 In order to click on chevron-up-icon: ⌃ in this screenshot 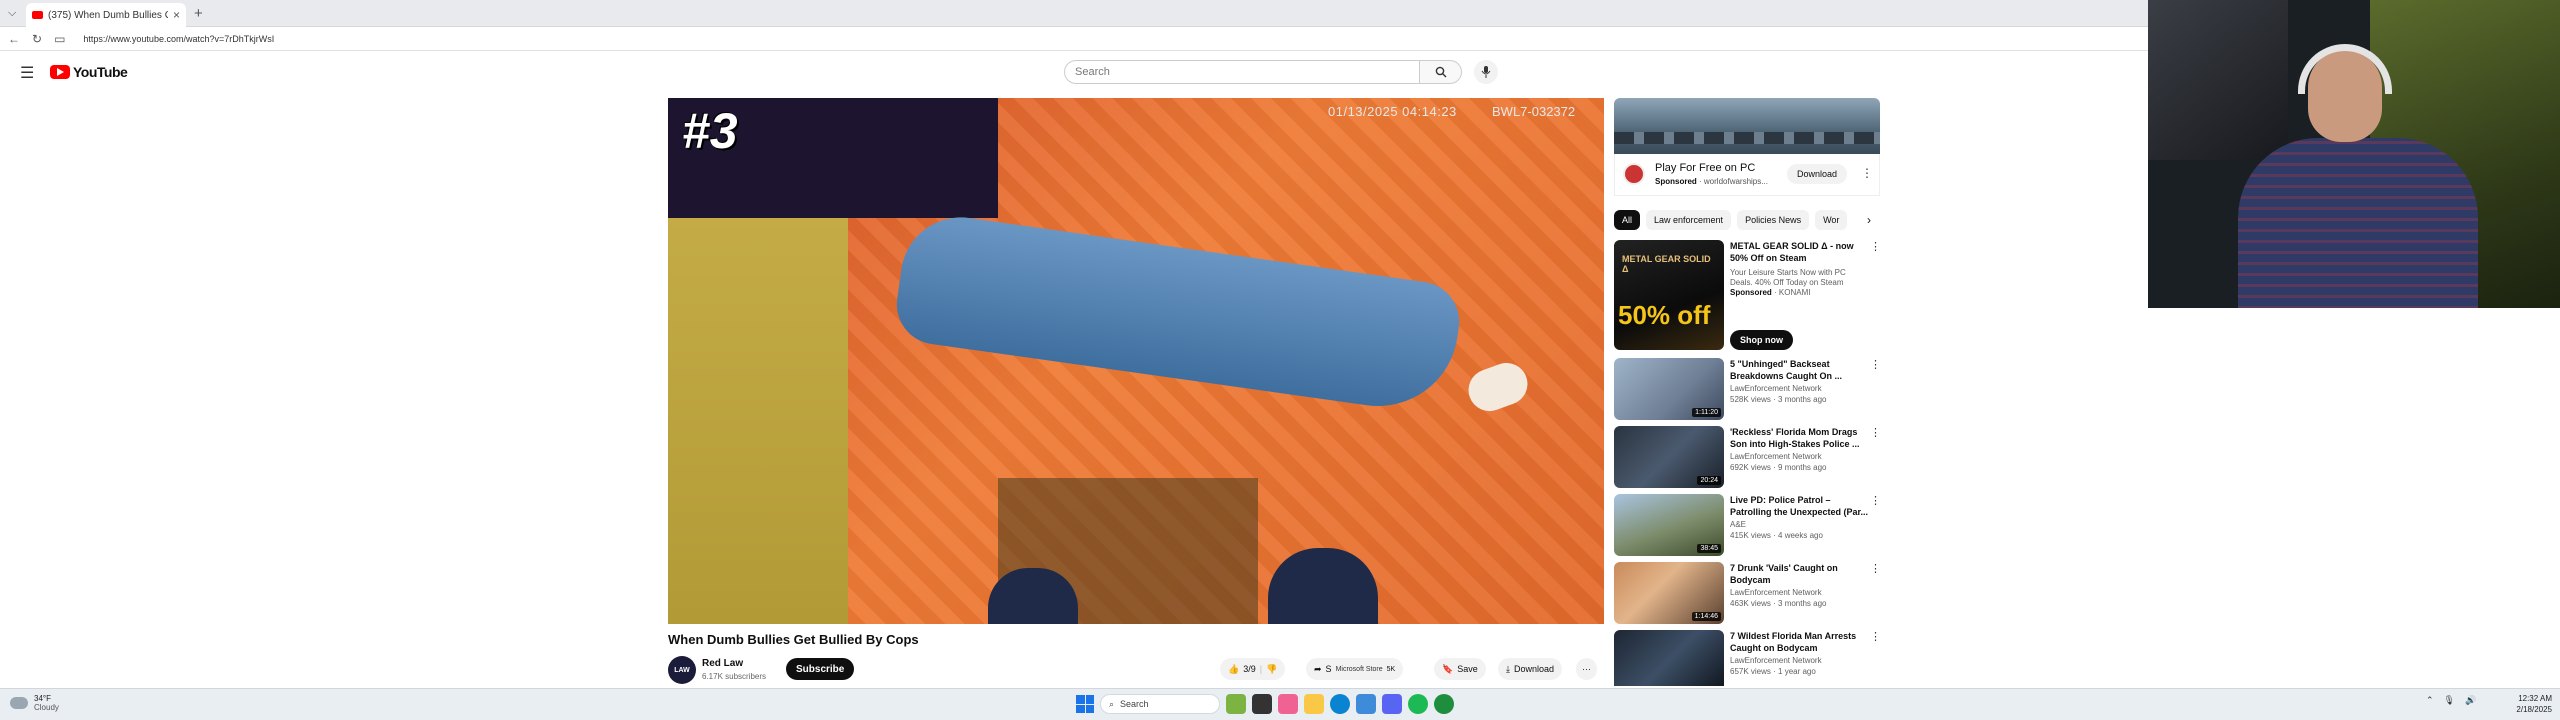, I will do `click(2430, 700)`.